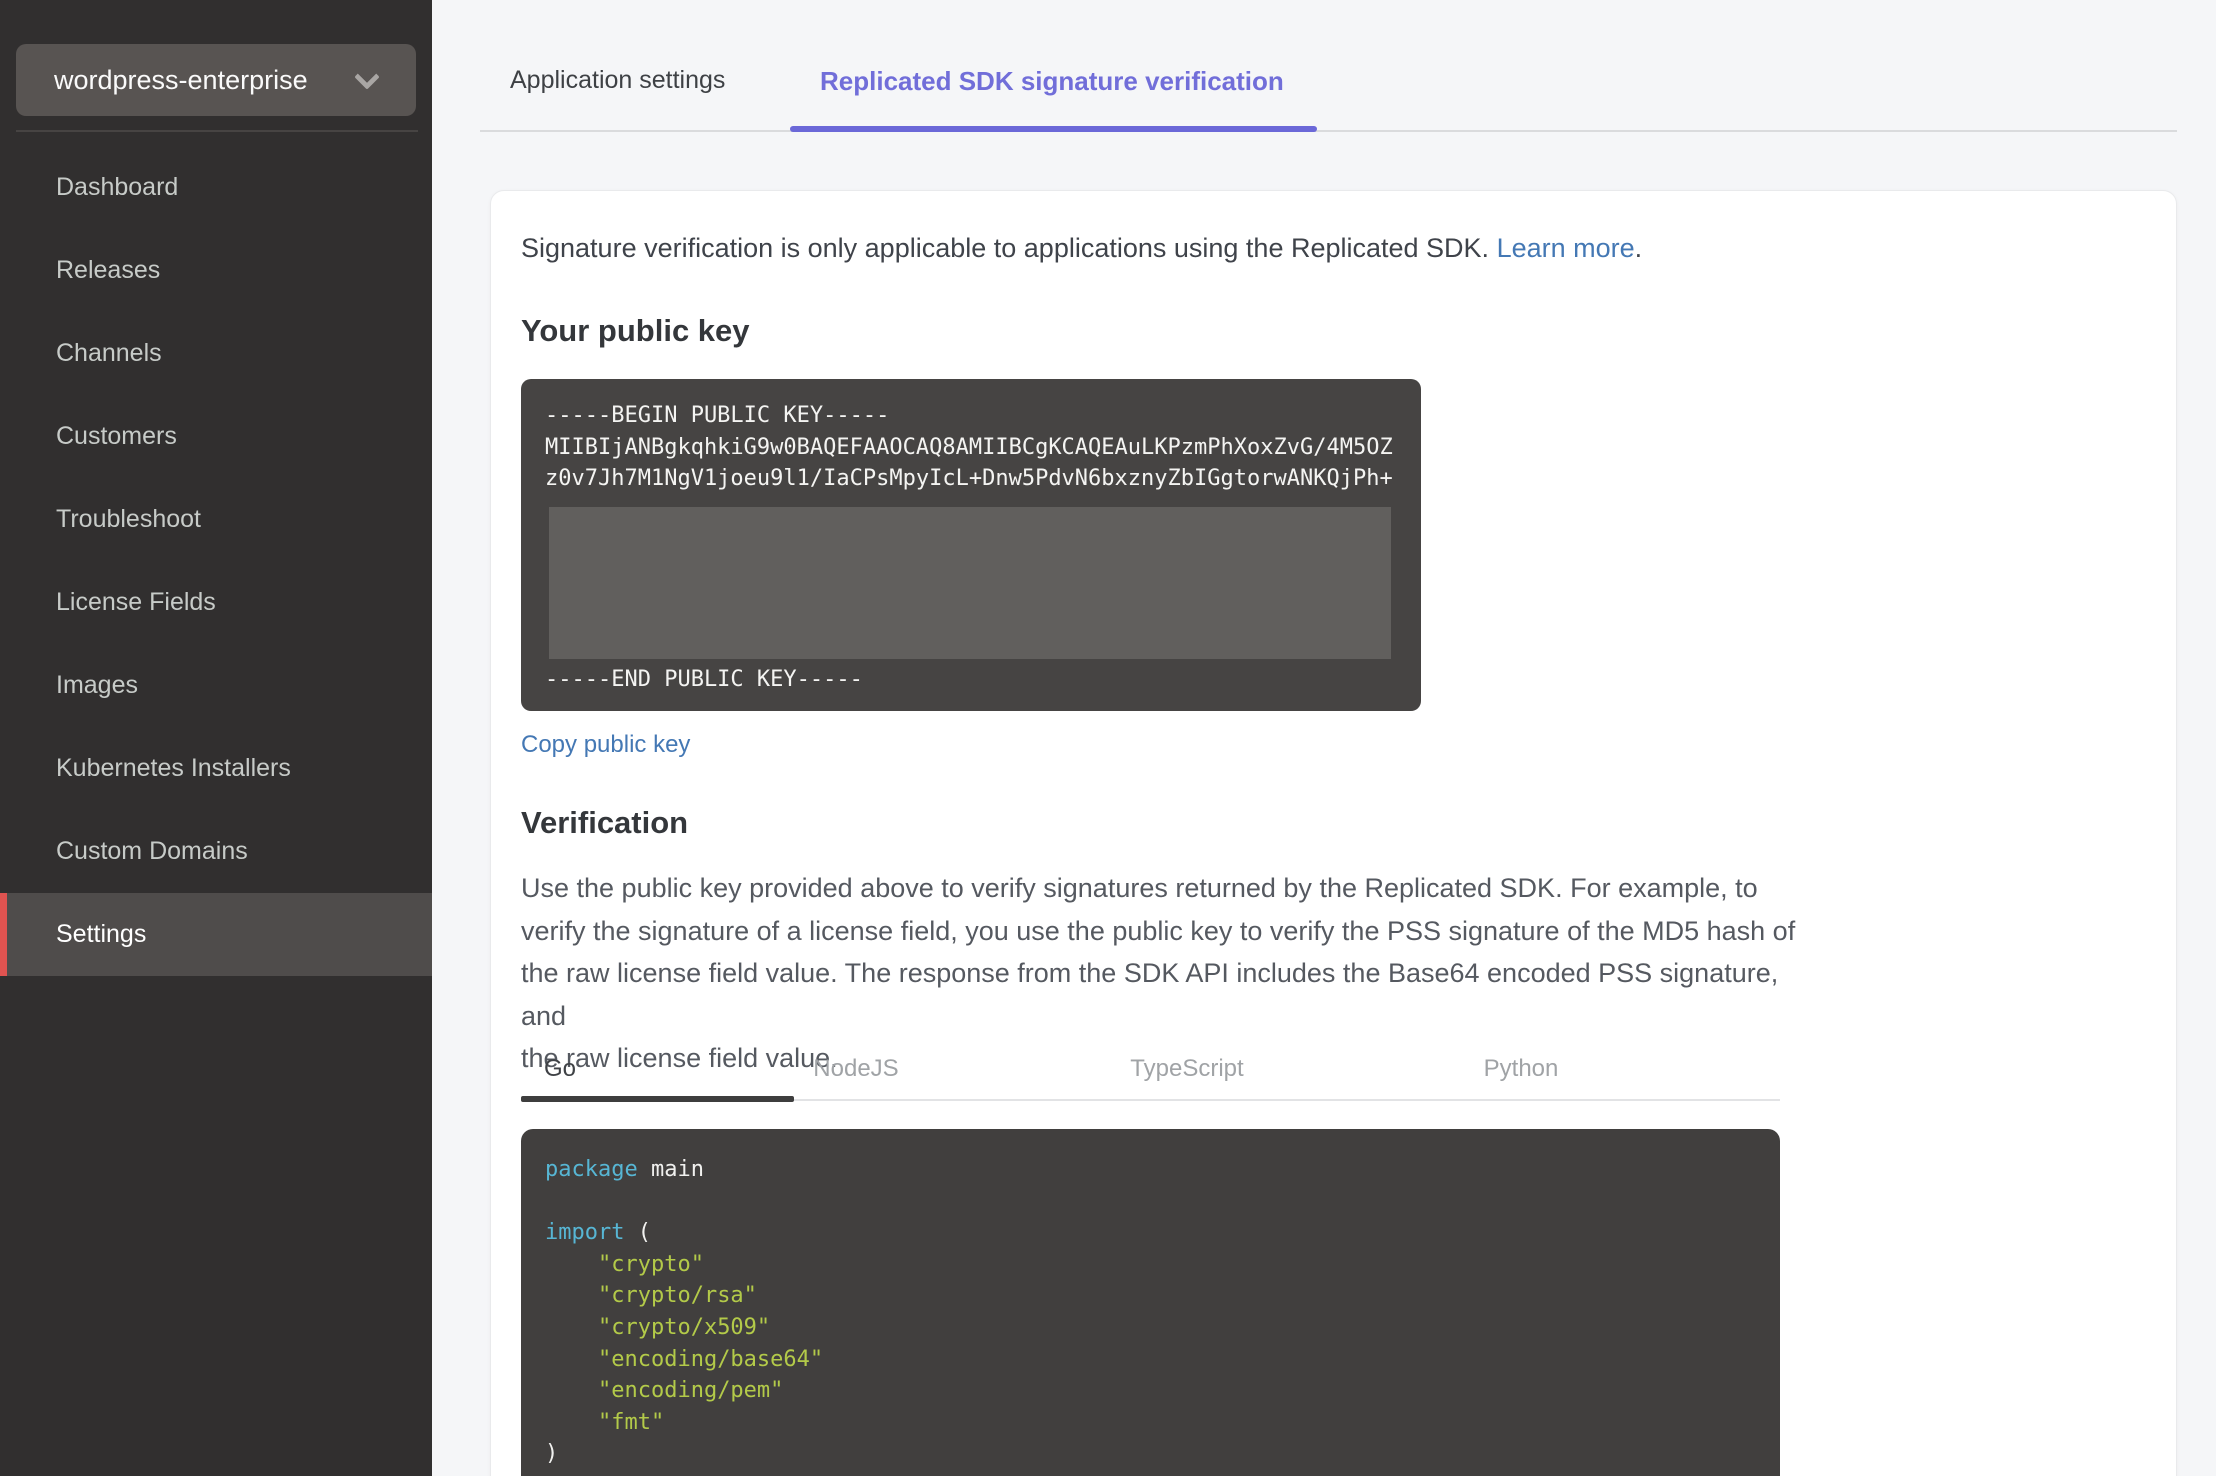  Describe the element at coordinates (635, 330) in the screenshot. I see `public-key-title: Your public key` at that location.